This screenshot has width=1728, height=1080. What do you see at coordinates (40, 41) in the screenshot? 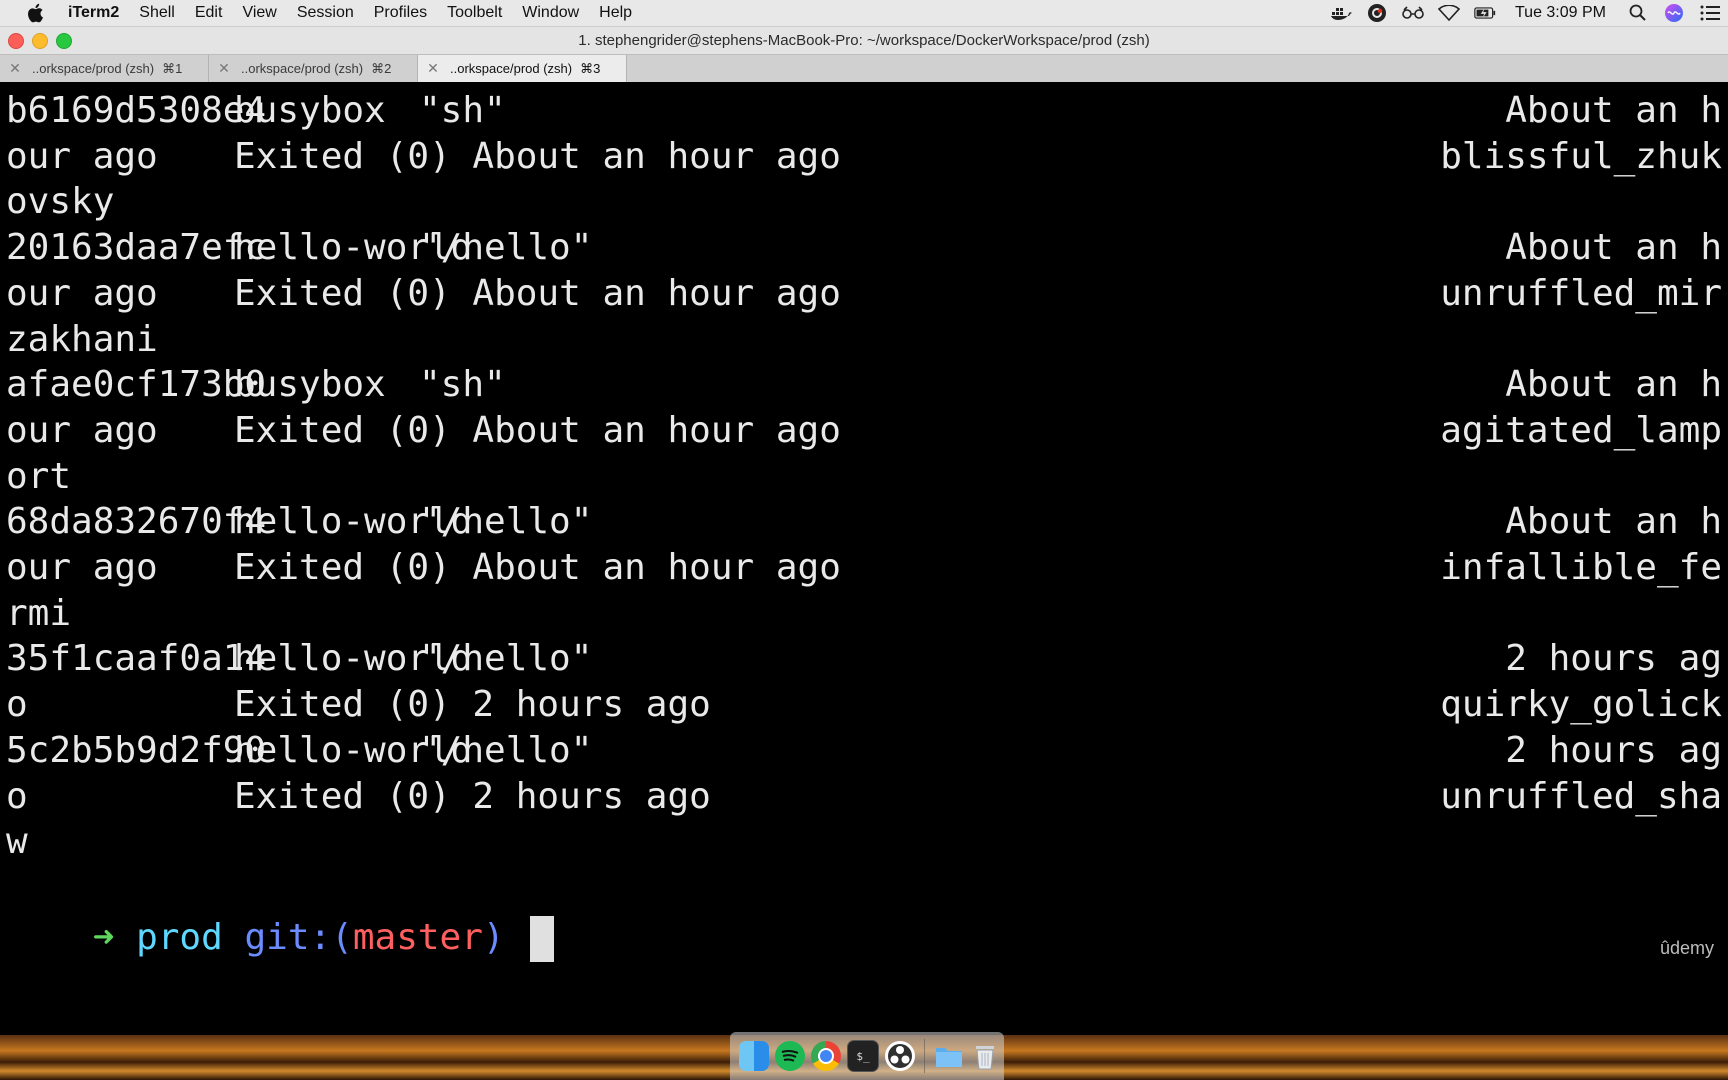
I see `window-minimize-button` at bounding box center [40, 41].